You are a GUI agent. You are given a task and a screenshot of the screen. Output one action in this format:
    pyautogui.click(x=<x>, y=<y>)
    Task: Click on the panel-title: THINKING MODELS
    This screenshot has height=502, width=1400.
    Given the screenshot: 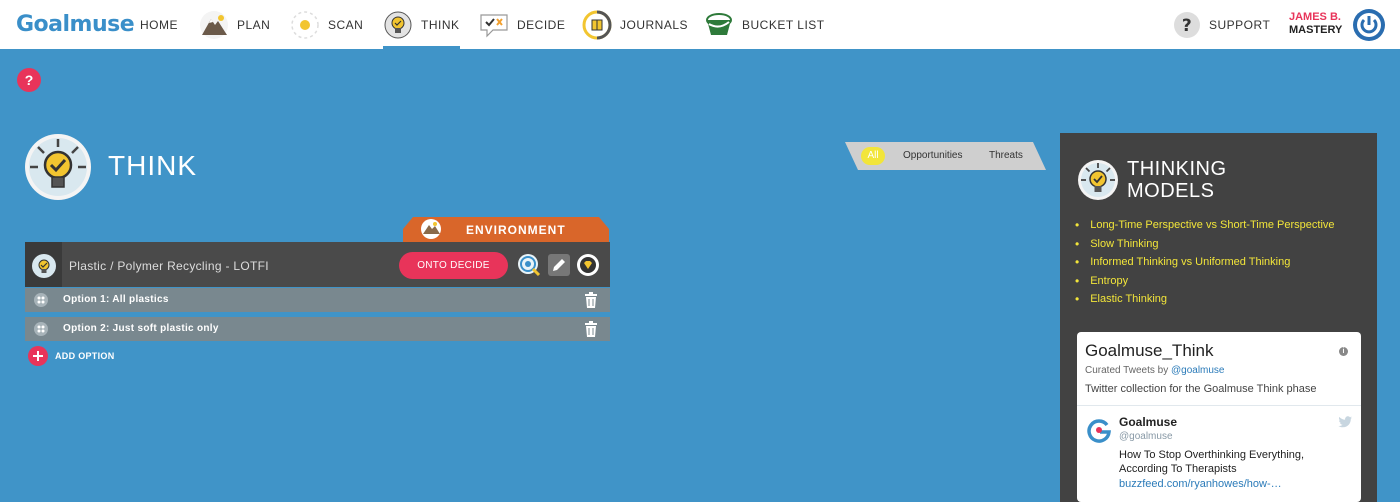 What is the action you would take?
    pyautogui.click(x=1177, y=180)
    